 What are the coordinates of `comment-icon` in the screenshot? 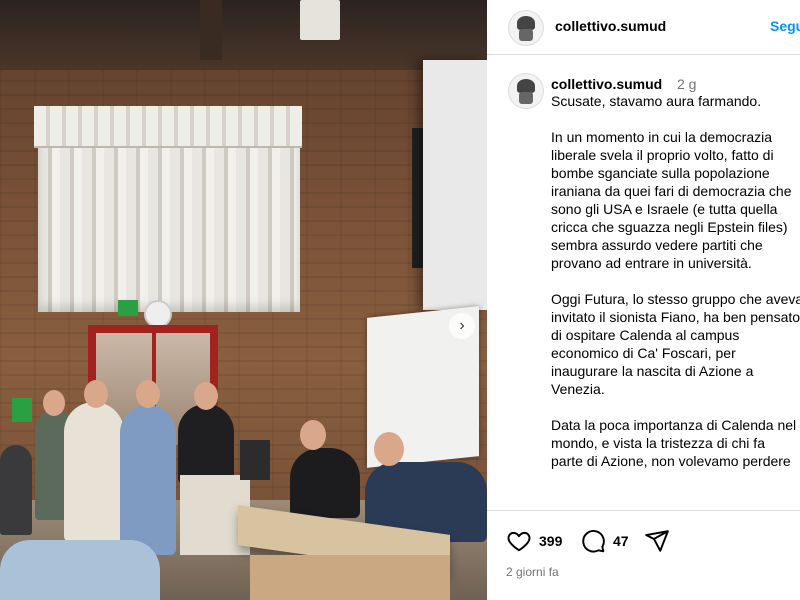 It's located at (593, 541).